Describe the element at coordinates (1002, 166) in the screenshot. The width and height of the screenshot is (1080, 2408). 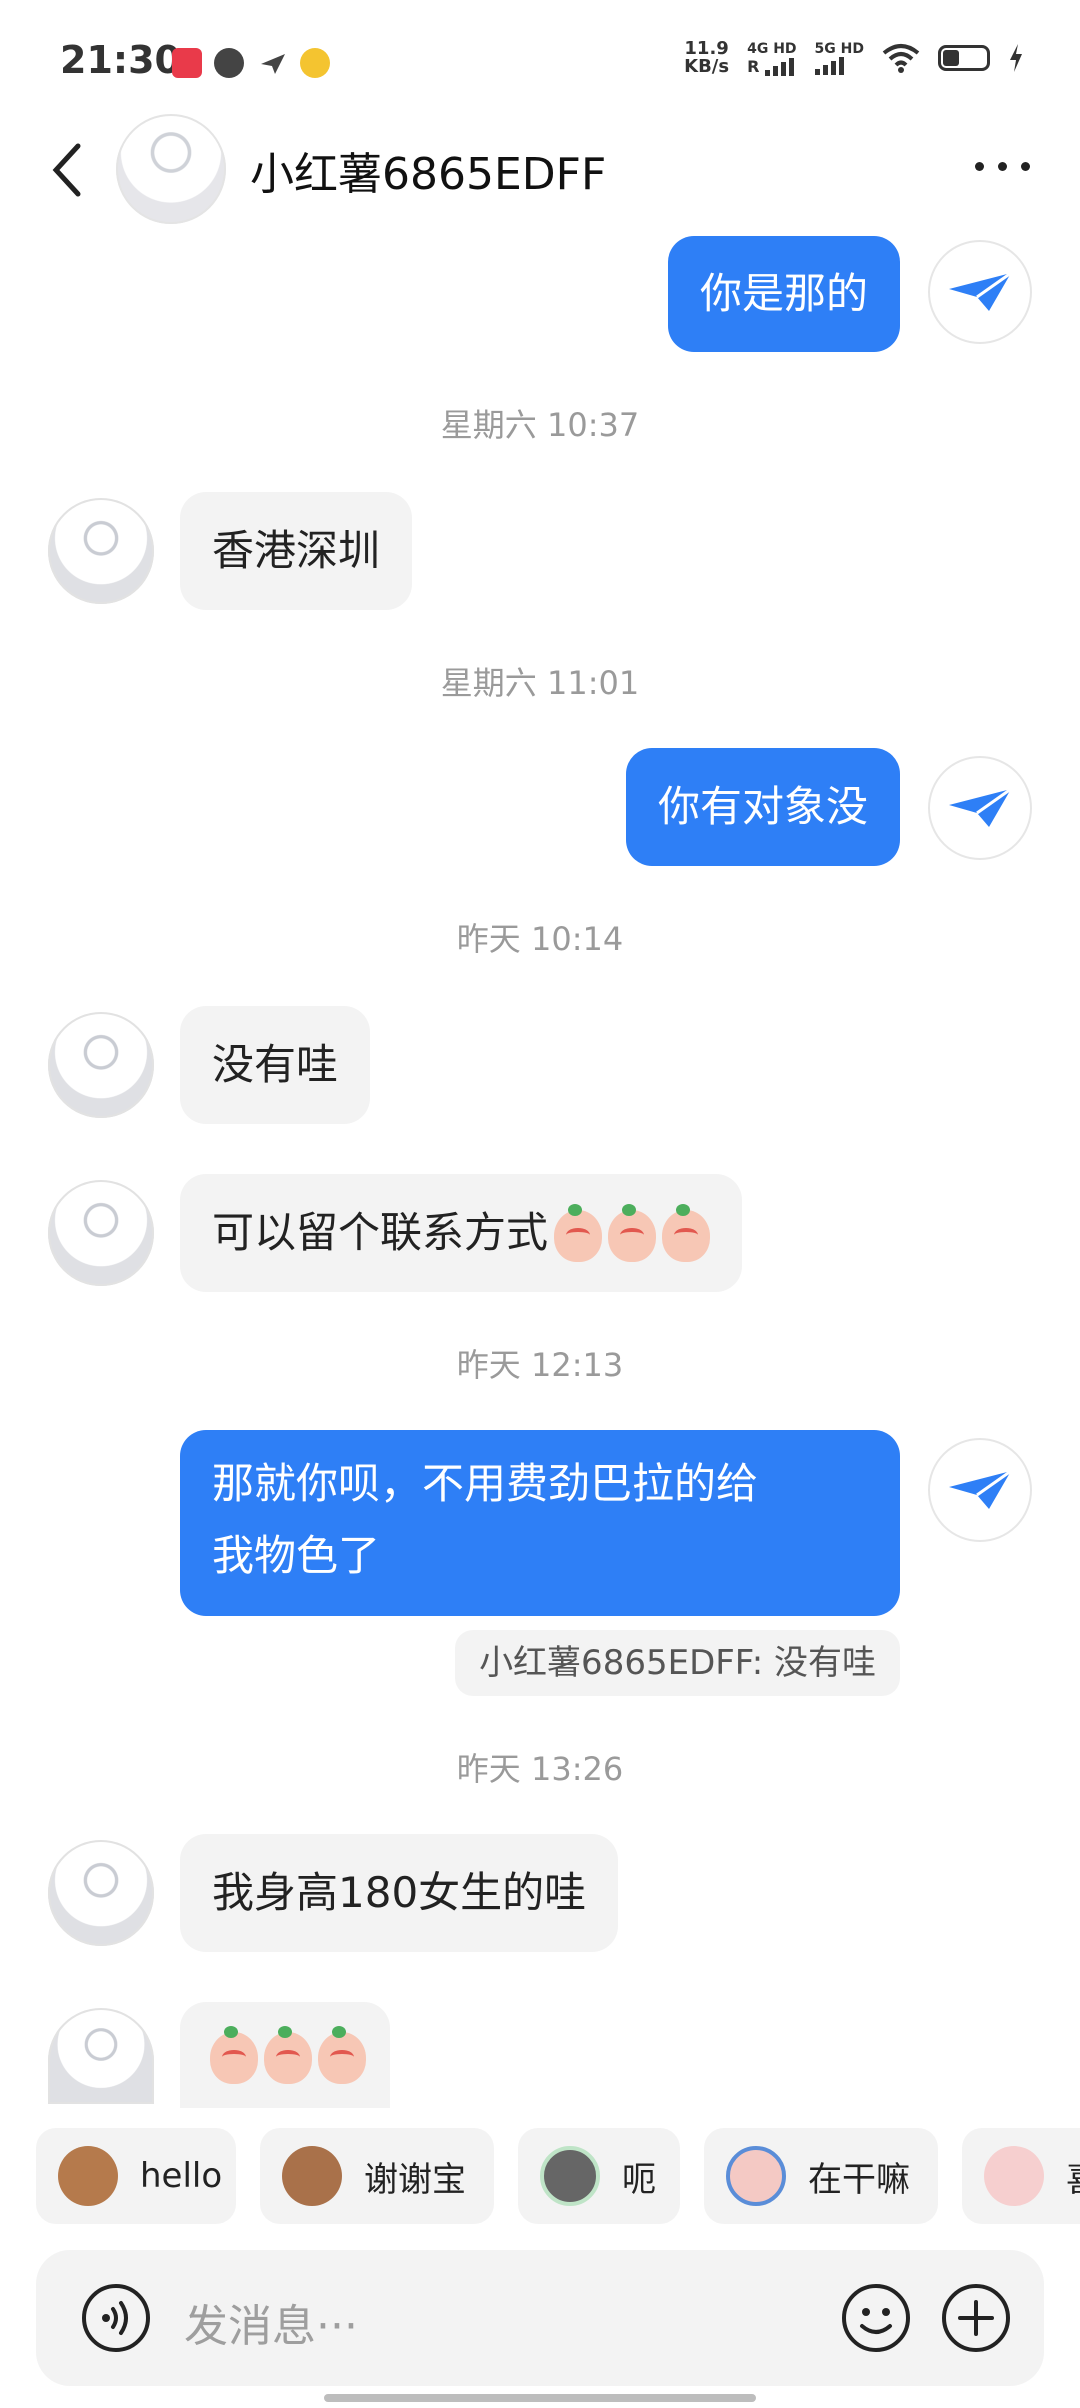
I see `more-options-icon` at that location.